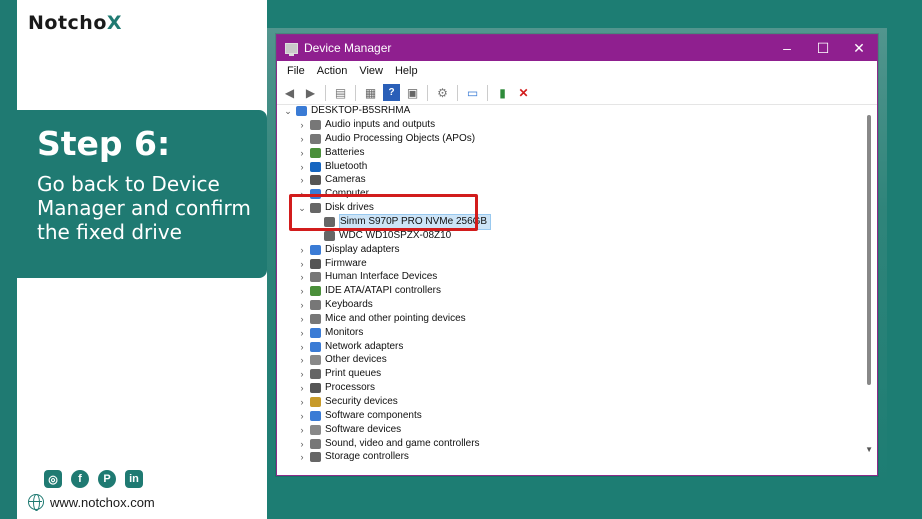  Describe the element at coordinates (383, 212) in the screenshot. I see `highlight-box` at that location.